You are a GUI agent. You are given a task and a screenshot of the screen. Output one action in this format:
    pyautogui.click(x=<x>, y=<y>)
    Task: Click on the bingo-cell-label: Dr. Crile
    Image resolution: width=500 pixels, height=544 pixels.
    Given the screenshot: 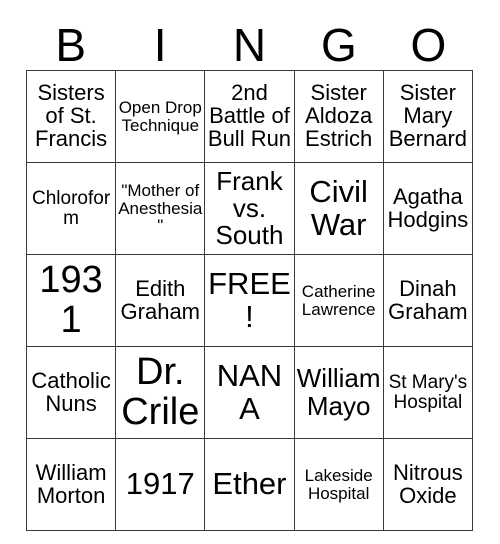 What is the action you would take?
    pyautogui.click(x=160, y=391)
    